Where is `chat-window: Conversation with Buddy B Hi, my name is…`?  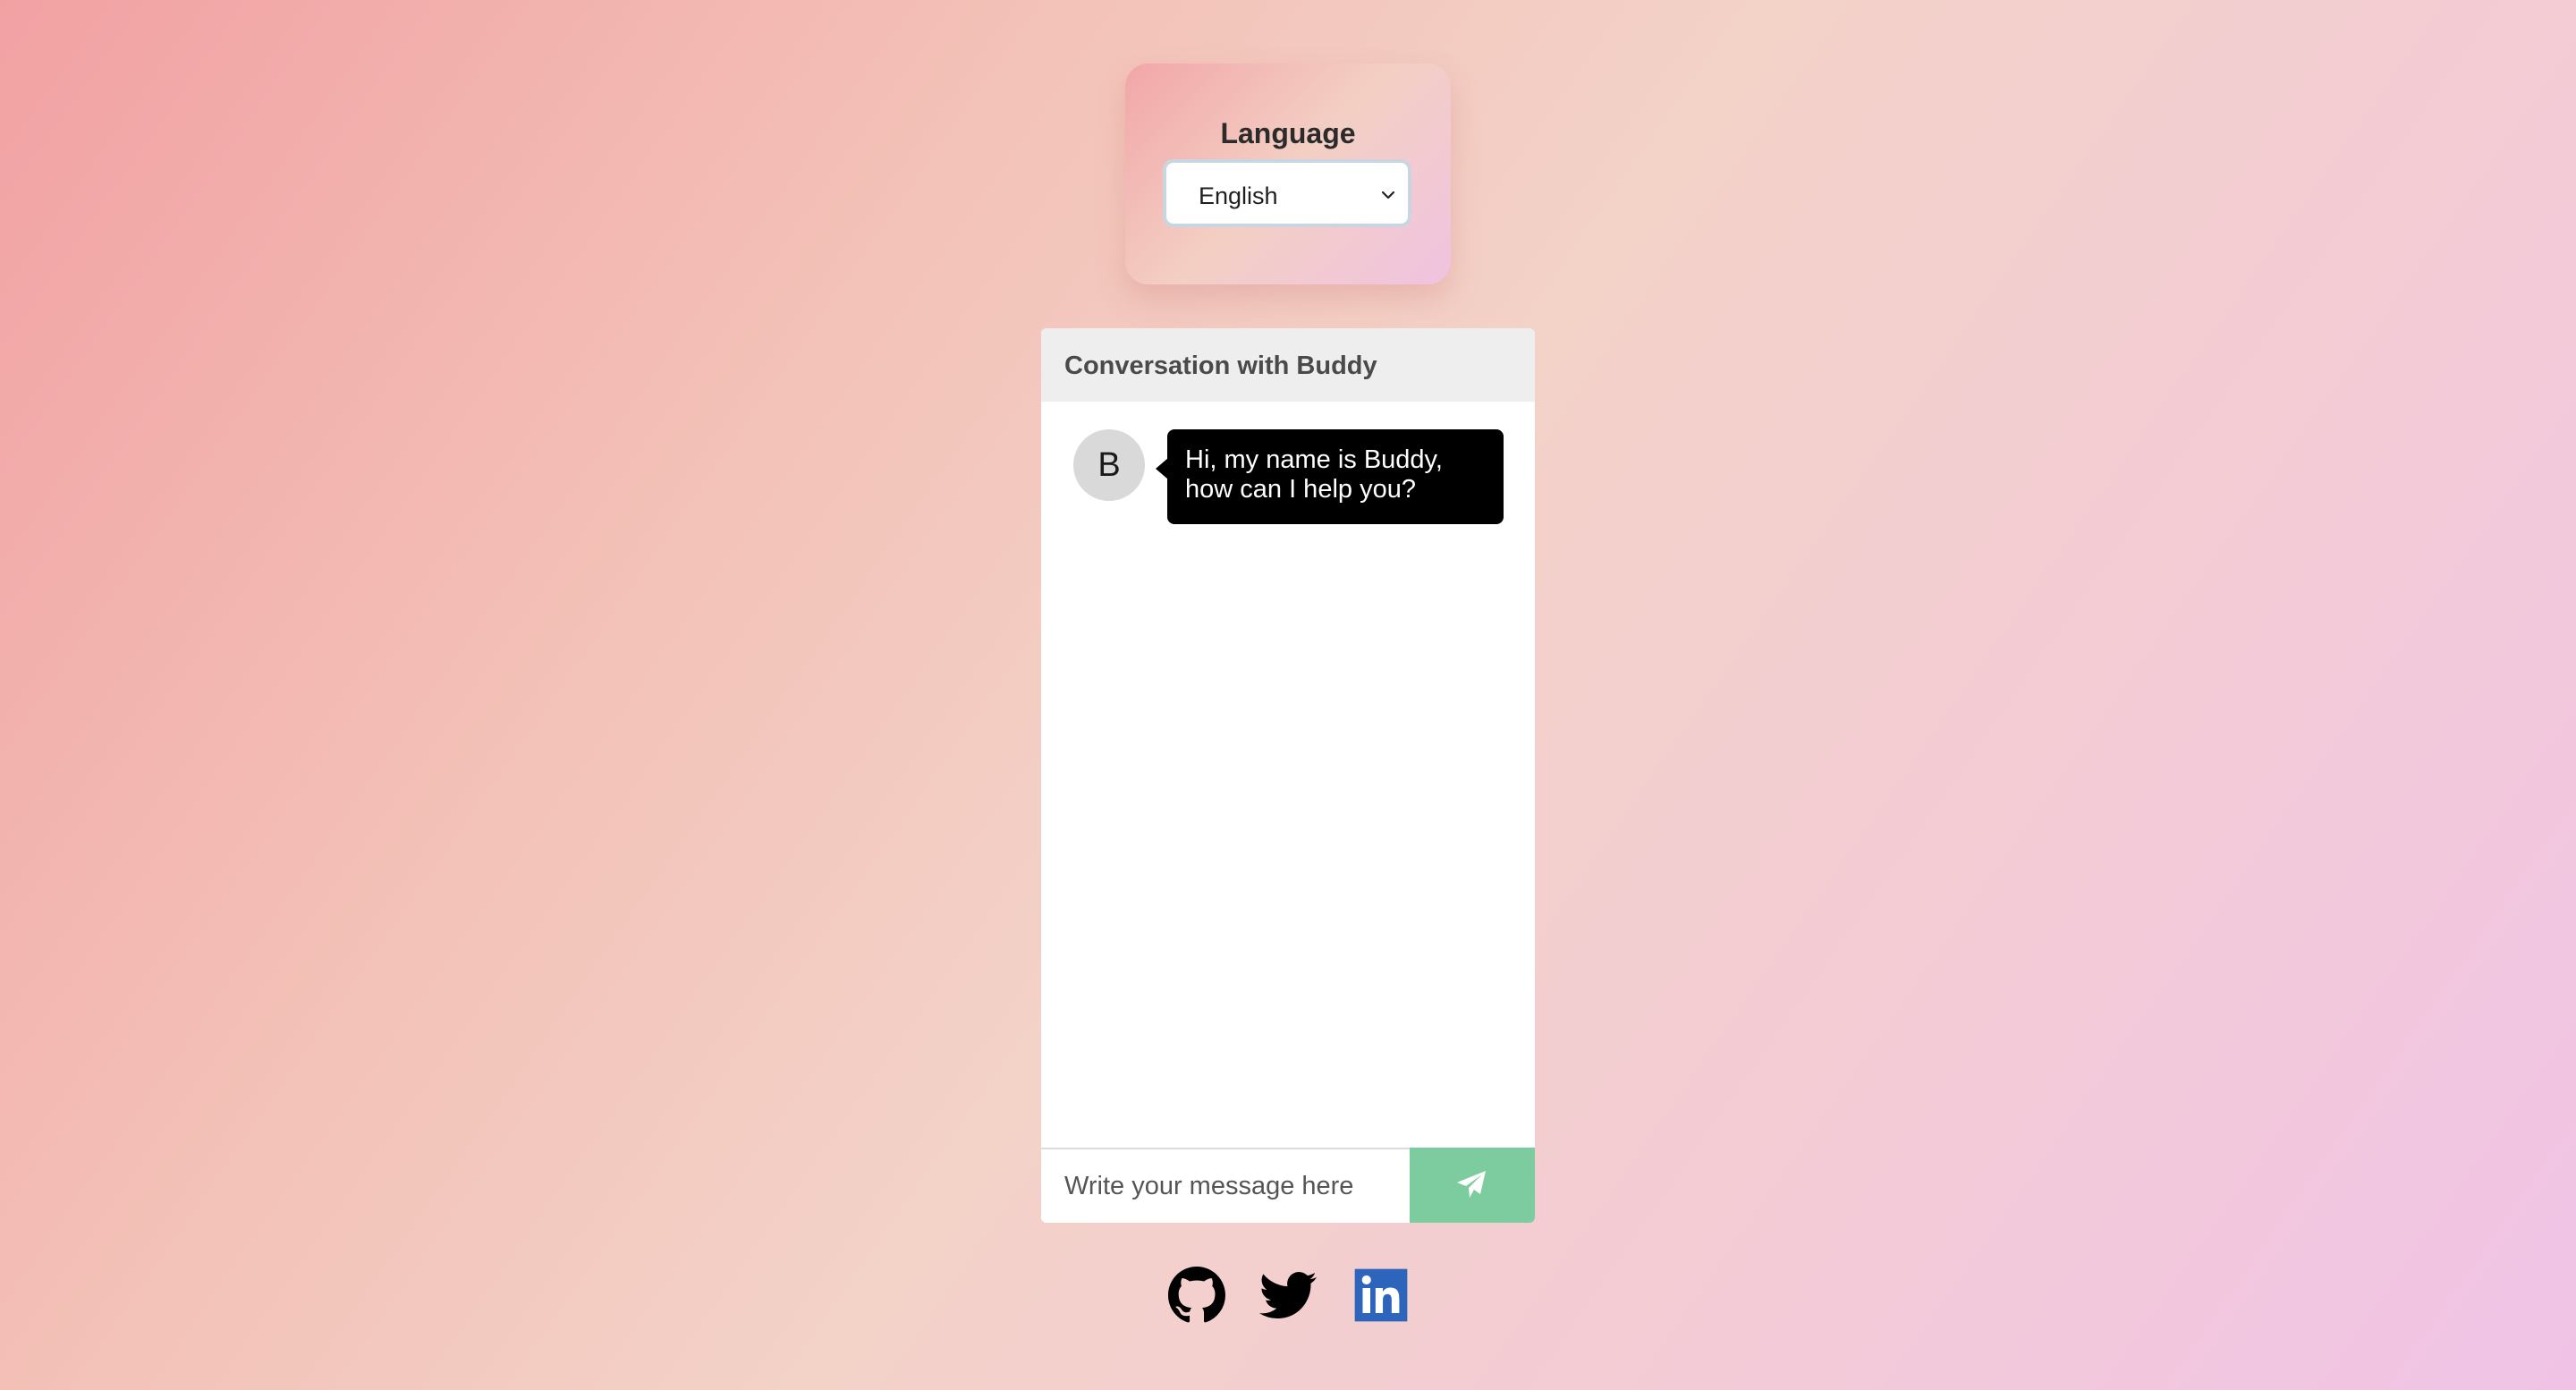
chat-window: Conversation with Buddy B Hi, my name is… is located at coordinates (1288, 775).